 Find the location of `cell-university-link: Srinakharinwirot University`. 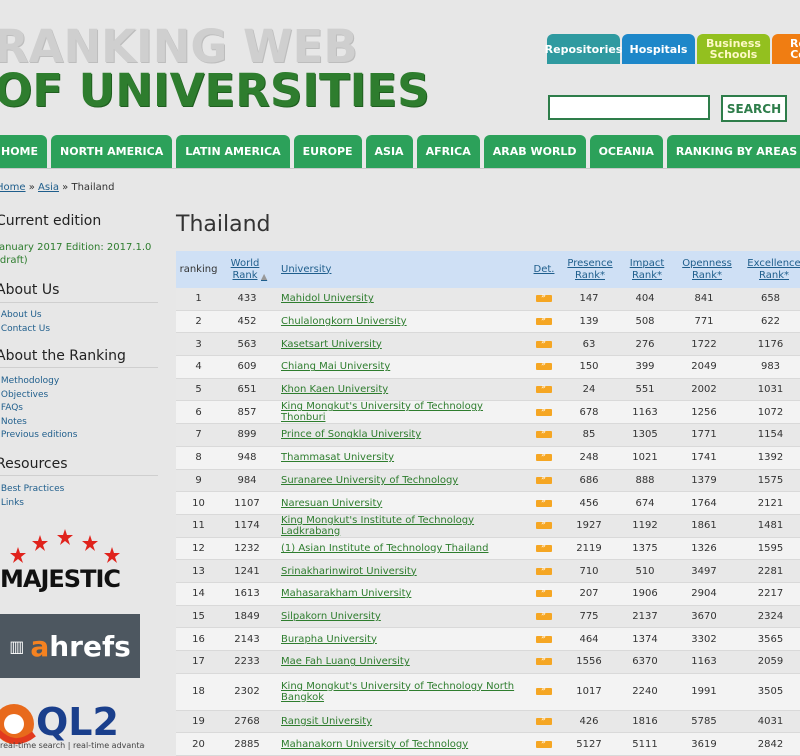

cell-university-link: Srinakharinwirot University is located at coordinates (400, 571).